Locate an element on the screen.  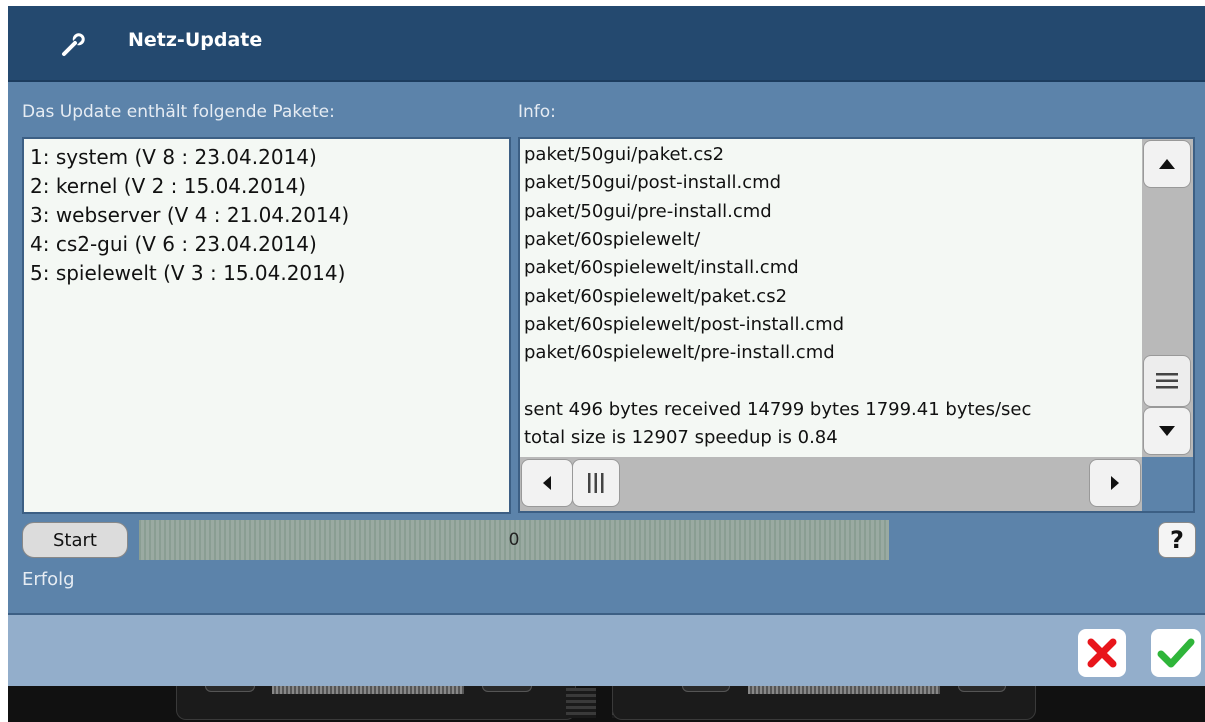
list-item: 4: cs2-gui (V 6 : 23.04.2014) is located at coordinates (173, 244).